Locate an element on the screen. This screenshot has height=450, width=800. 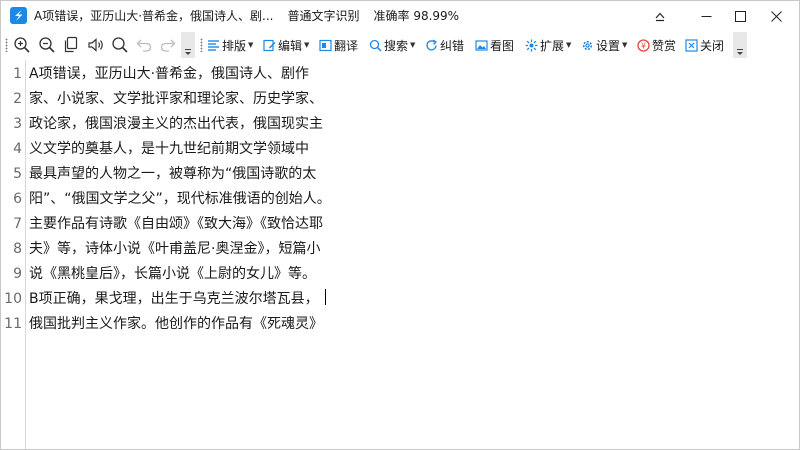
line-text: 主要作品有诗歌《自由颂》《致大海》《致恰达耶 is located at coordinates (176, 224).